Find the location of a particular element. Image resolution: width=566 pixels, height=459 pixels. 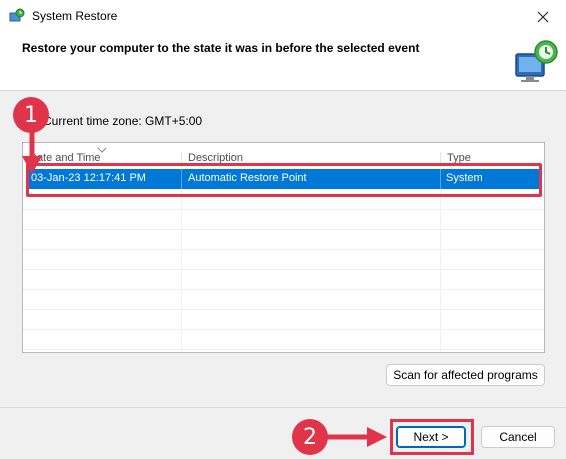

timezone-label: Current time zone: GMT+5:00 is located at coordinates (123, 121).